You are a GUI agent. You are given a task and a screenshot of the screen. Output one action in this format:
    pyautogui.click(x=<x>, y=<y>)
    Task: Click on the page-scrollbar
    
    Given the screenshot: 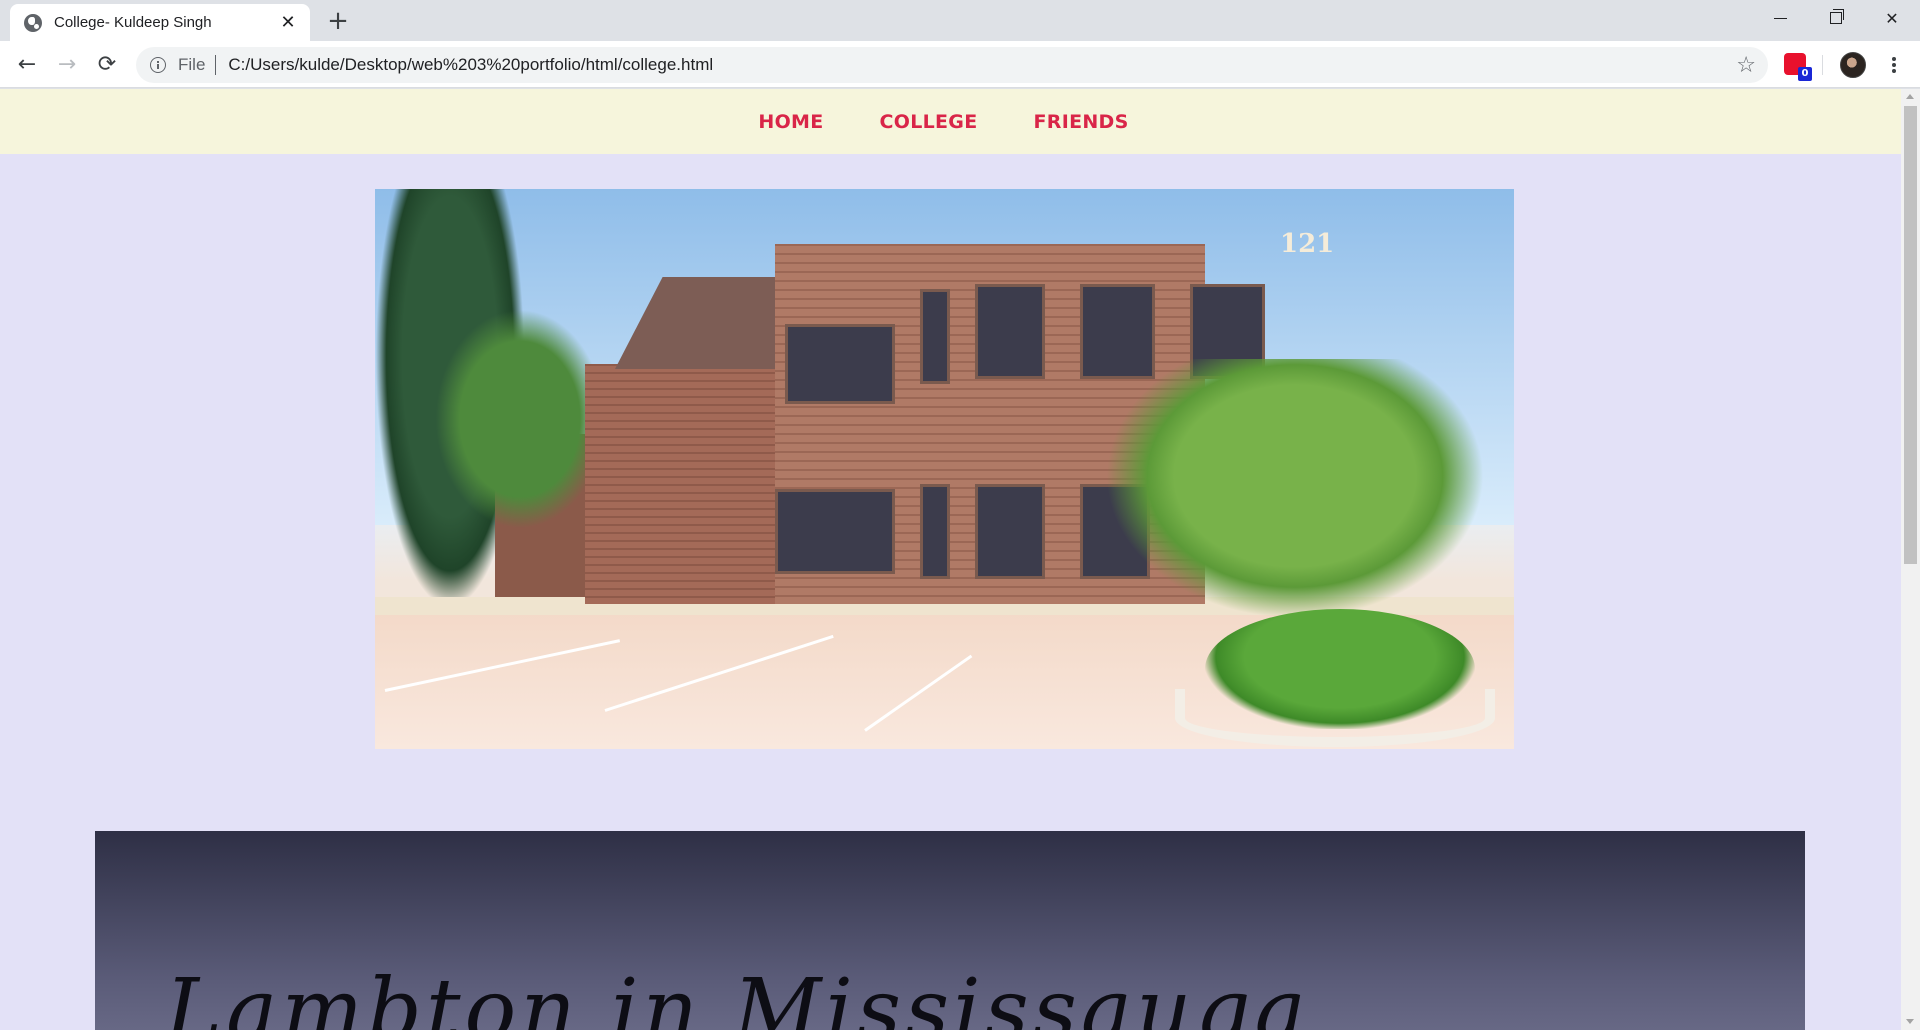 What is the action you would take?
    pyautogui.click(x=1910, y=559)
    